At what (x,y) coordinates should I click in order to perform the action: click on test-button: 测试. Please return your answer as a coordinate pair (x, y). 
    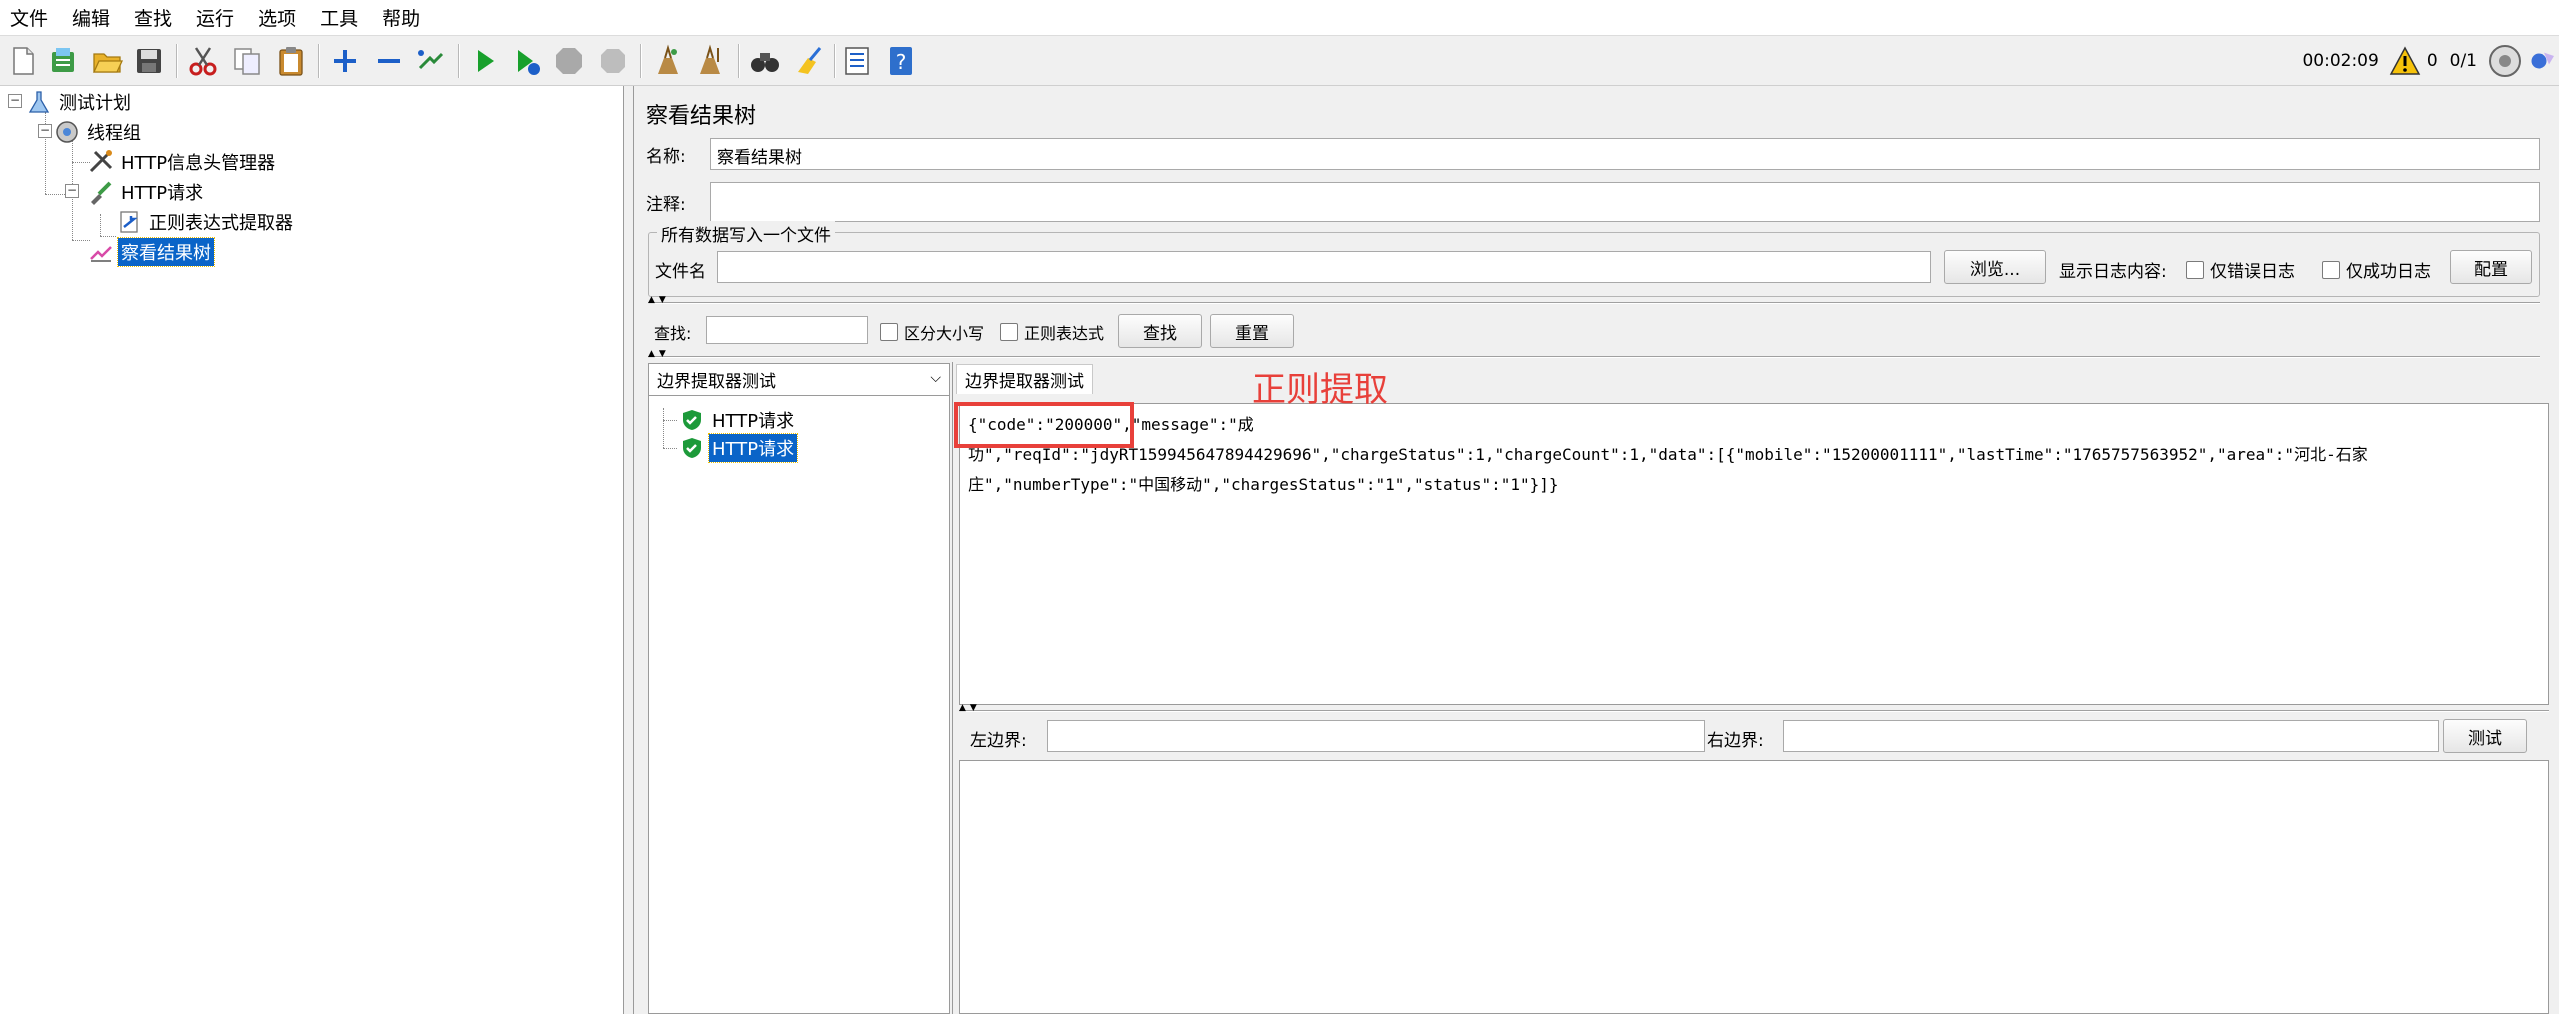
    Looking at the image, I should click on (2485, 736).